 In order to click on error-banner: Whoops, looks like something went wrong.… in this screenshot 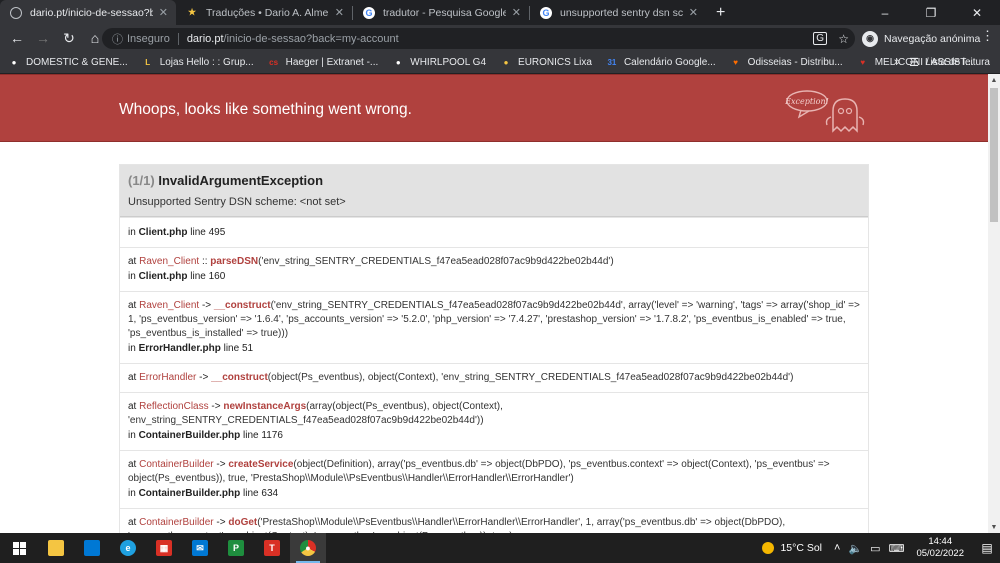, I will do `click(494, 108)`.